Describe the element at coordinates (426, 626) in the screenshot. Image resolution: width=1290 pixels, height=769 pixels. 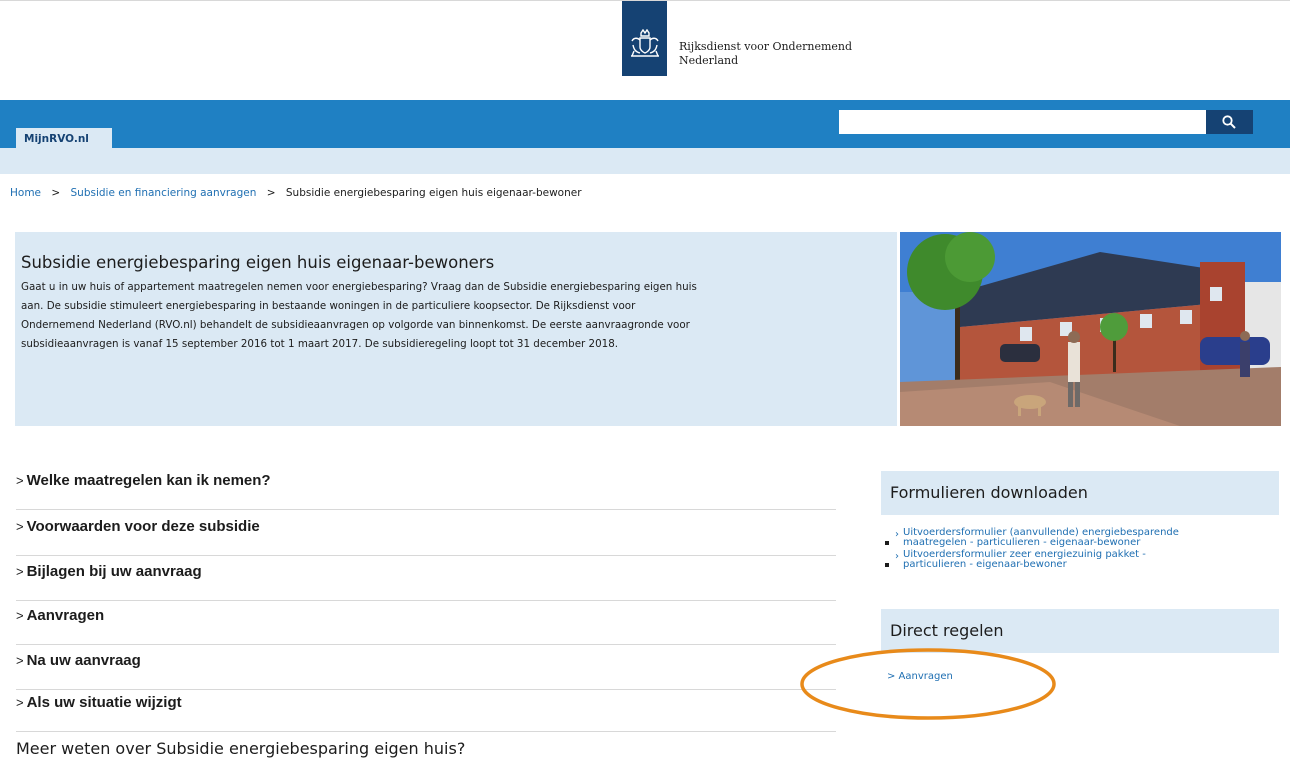
I see `accordion-item-aanvragen: > Aanvragen` at that location.